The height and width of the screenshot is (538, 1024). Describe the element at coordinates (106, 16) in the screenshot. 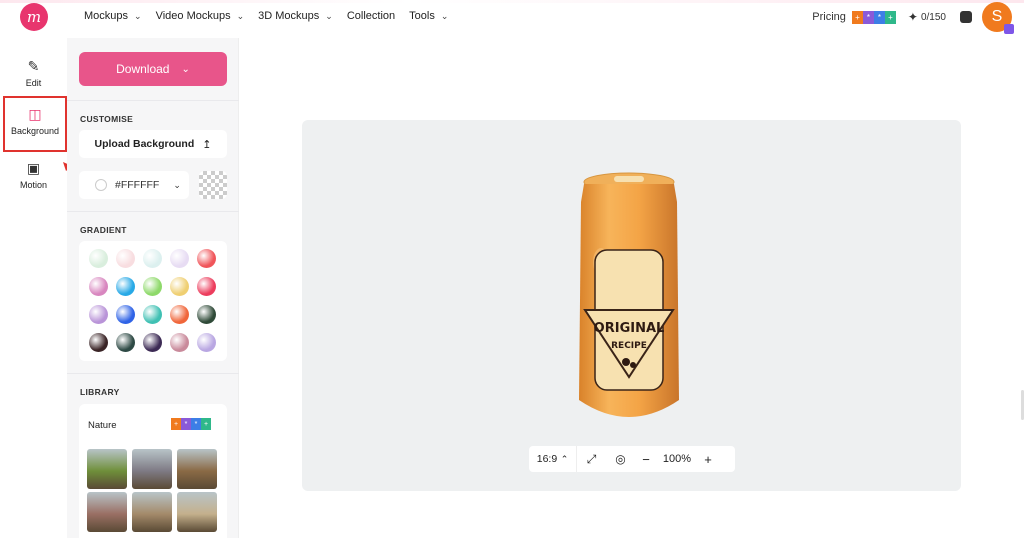

I see `nav-label: Mockups` at that location.